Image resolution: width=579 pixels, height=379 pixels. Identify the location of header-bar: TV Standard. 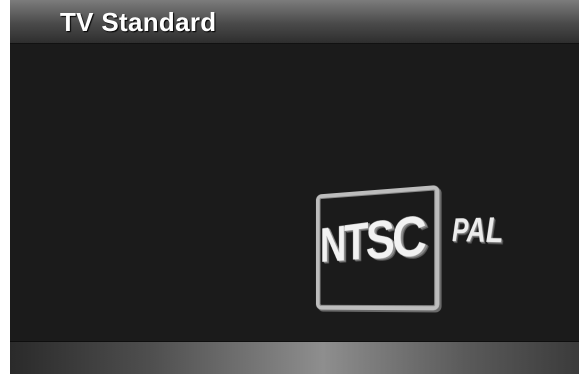
(294, 22).